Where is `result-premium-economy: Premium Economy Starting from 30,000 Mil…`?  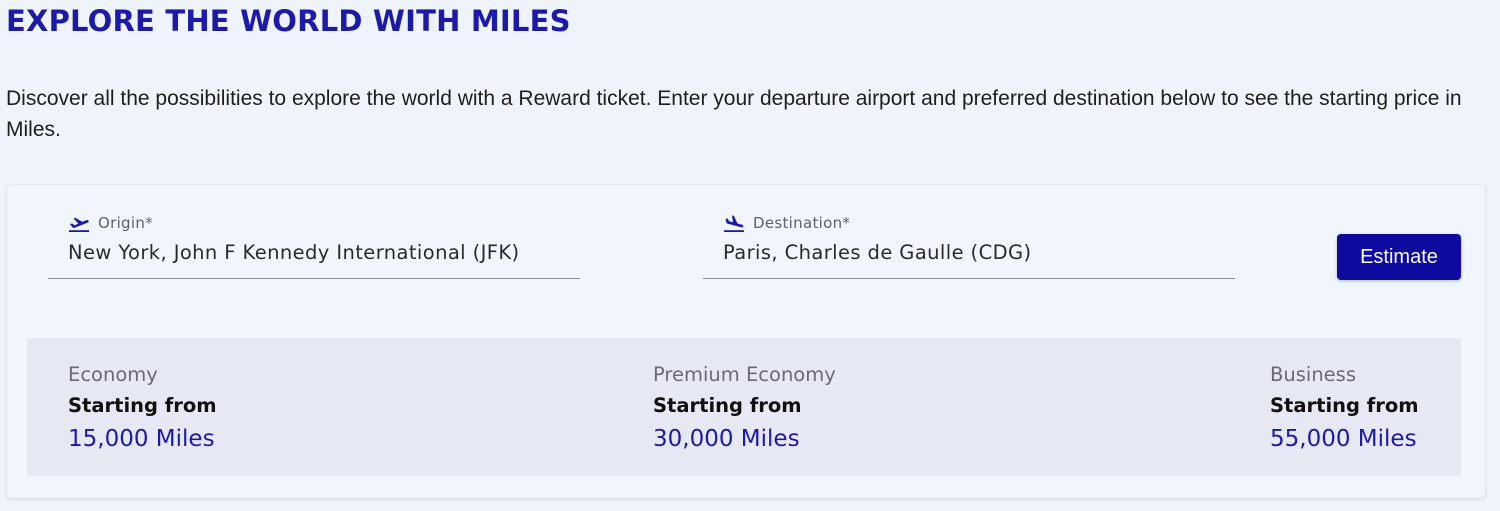
result-premium-economy: Premium Economy Starting from 30,000 Mil… is located at coordinates (744, 408).